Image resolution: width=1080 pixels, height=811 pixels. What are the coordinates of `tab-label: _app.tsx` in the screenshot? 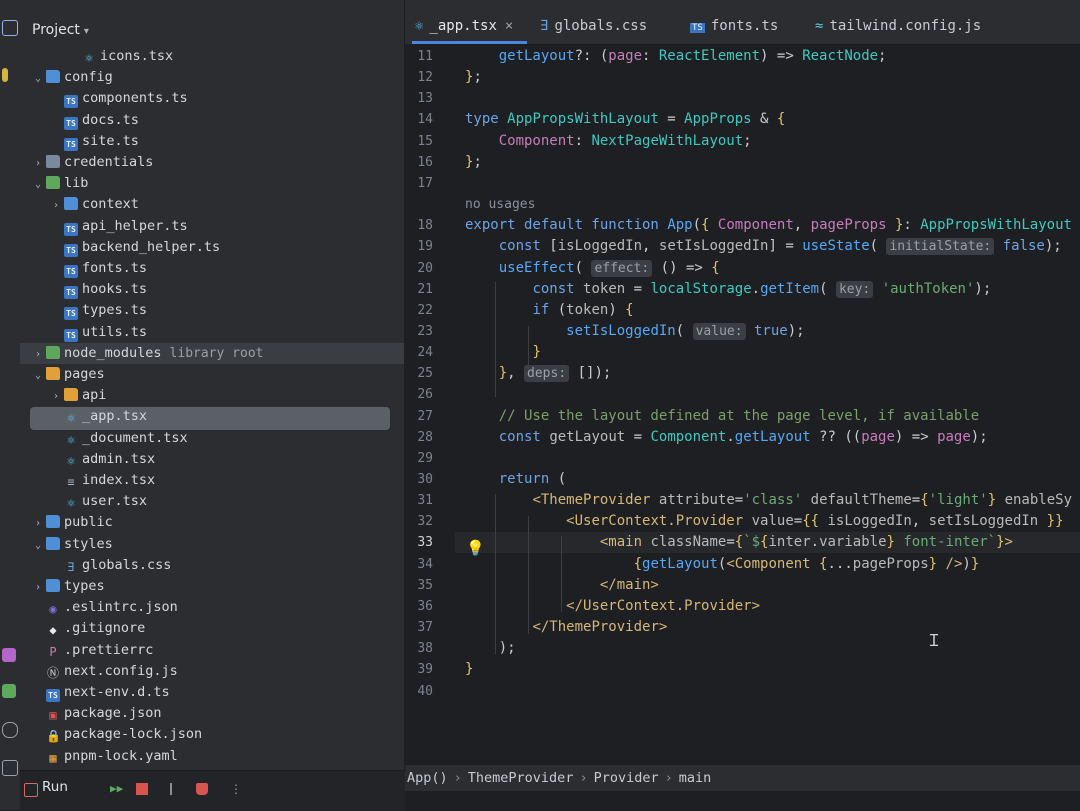 It's located at (463, 26).